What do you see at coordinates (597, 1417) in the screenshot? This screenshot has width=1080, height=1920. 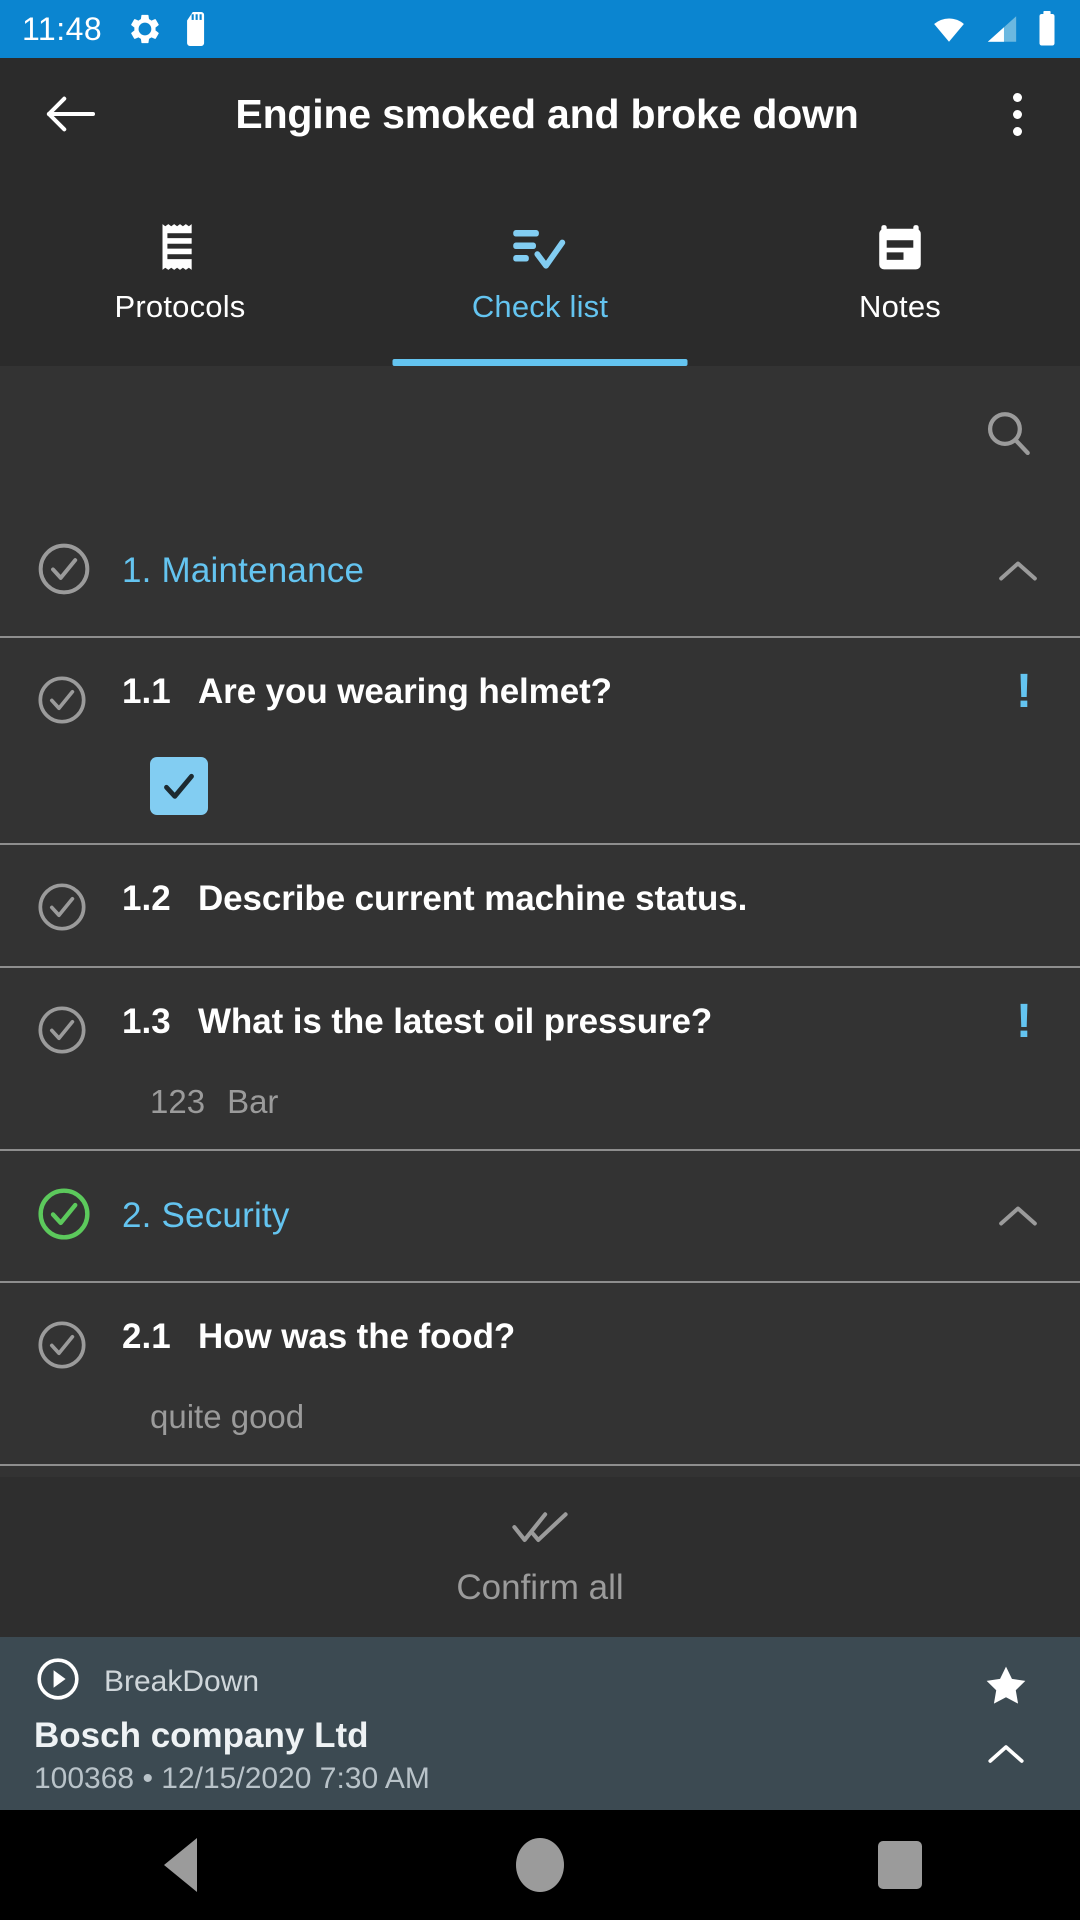 I see `item-answer: quite good` at bounding box center [597, 1417].